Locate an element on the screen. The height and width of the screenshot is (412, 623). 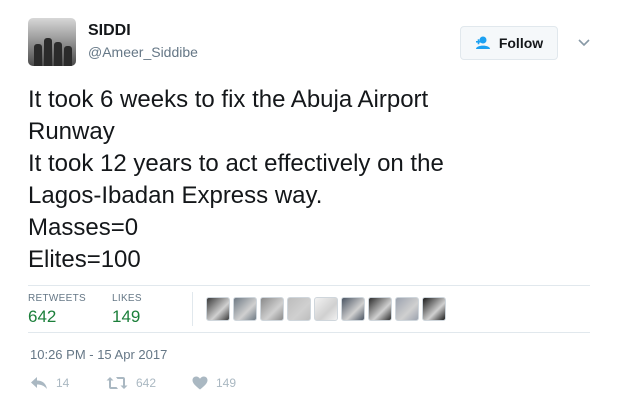
likes-stat: LIKES 149 is located at coordinates (127, 310).